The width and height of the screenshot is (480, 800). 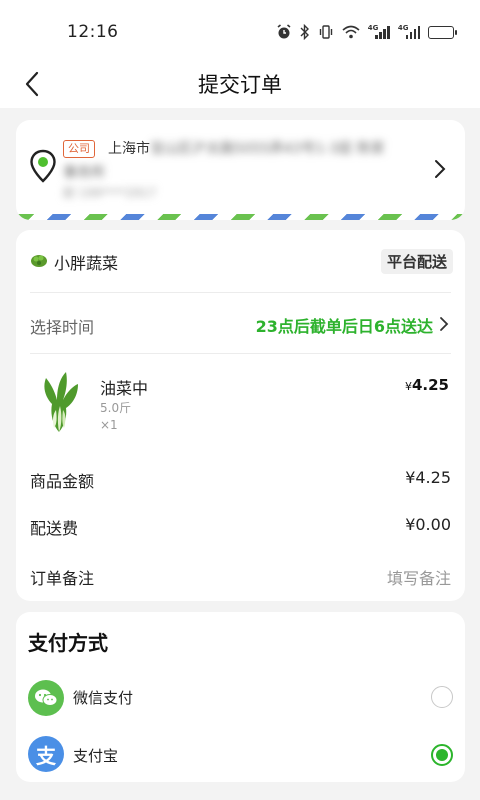 I want to click on status-icons: 4G 4G, so click(x=366, y=32).